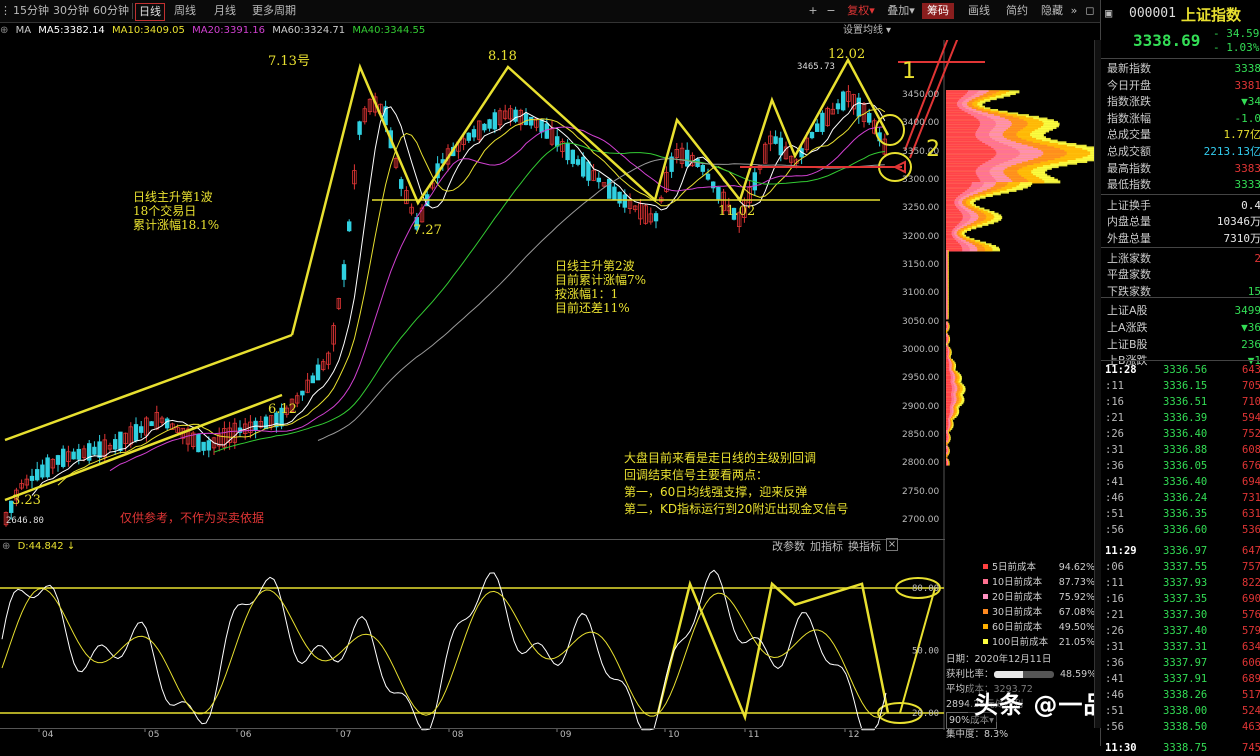 The height and width of the screenshot is (756, 1260). Describe the element at coordinates (150, 12) in the screenshot. I see `period-daily: 日线` at that location.